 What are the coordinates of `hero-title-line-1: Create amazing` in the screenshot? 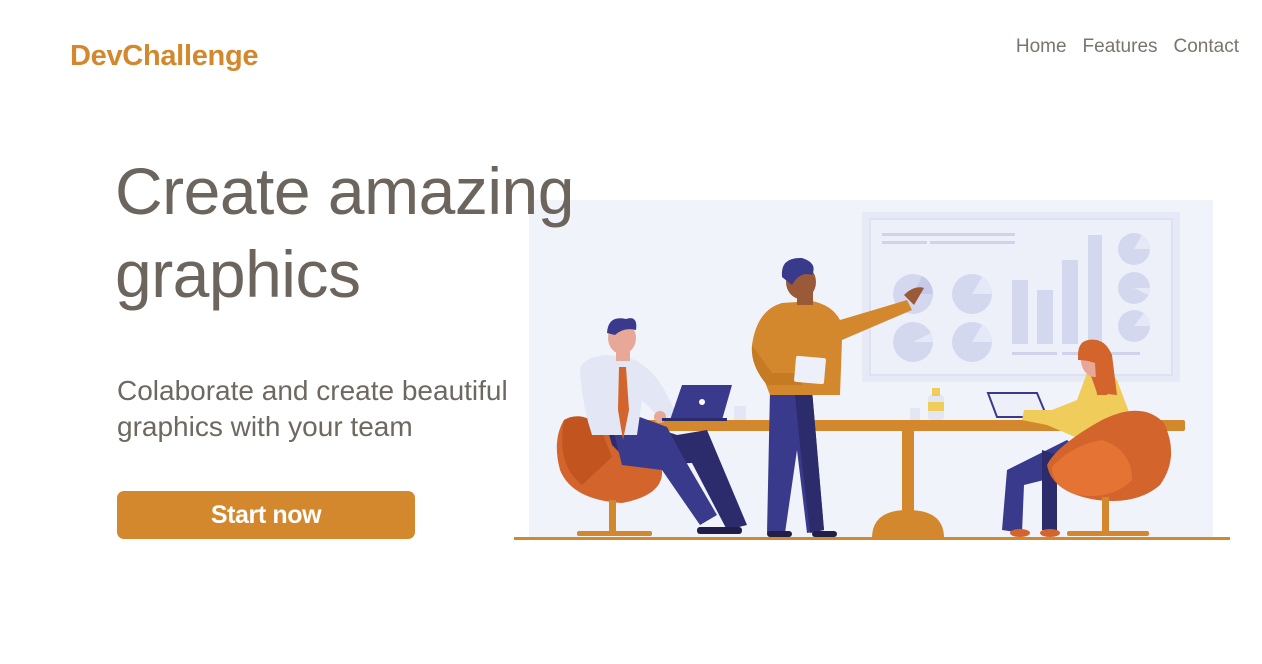 It's located at (344, 191).